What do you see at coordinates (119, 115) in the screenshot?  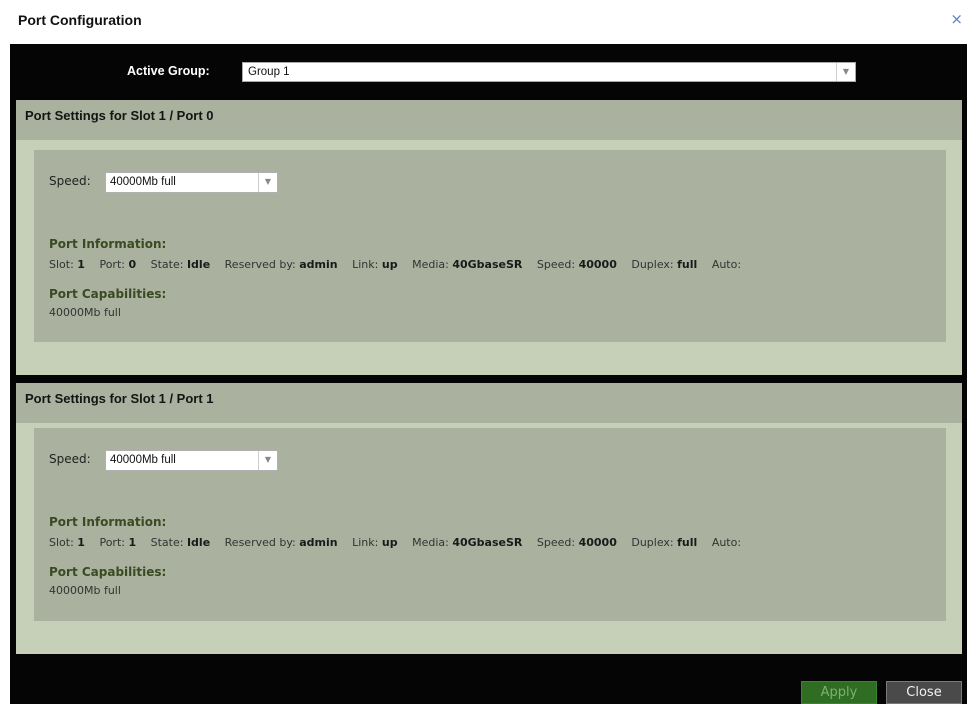 I see `panel-title: Port Settings for Slot 1 / Port 0` at bounding box center [119, 115].